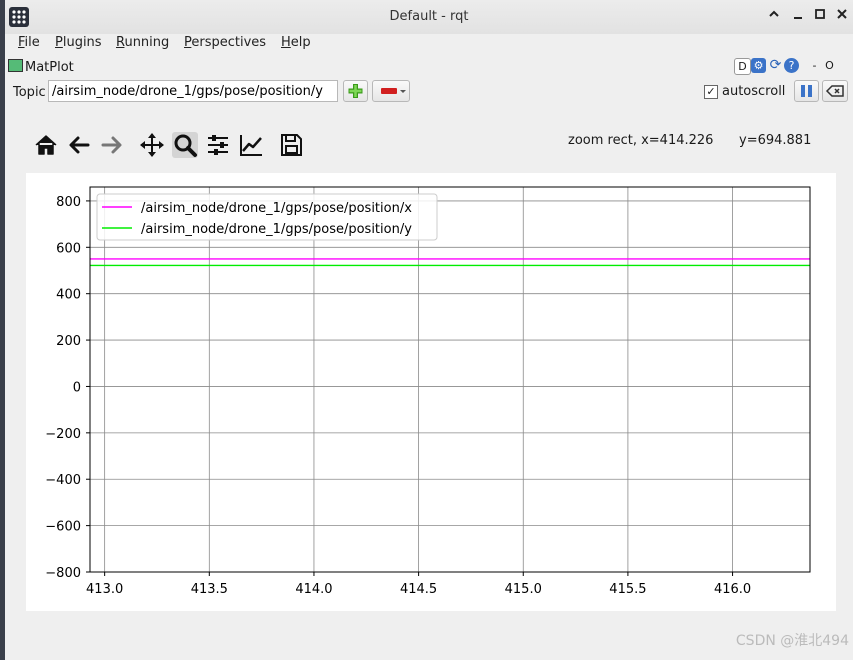  Describe the element at coordinates (63, 480) in the screenshot. I see `y-tick-label: −400` at that location.